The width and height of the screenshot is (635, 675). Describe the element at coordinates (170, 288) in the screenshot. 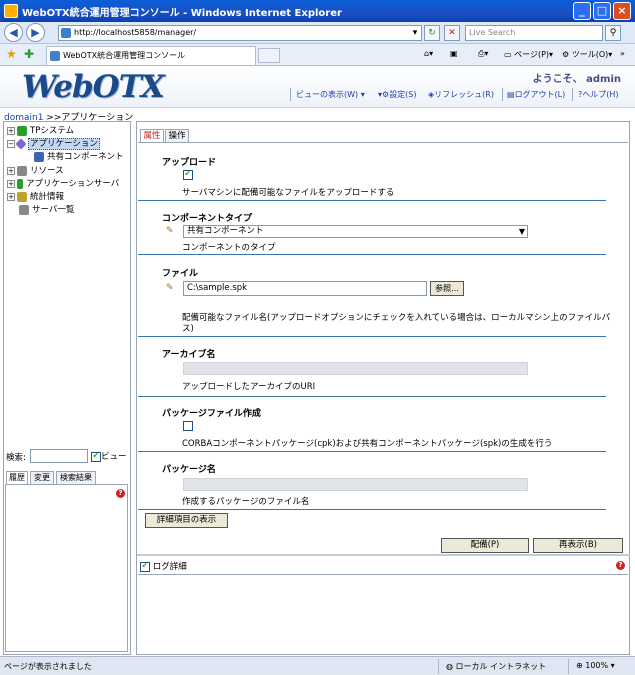

I see `required-pencil-icon: ✎` at that location.